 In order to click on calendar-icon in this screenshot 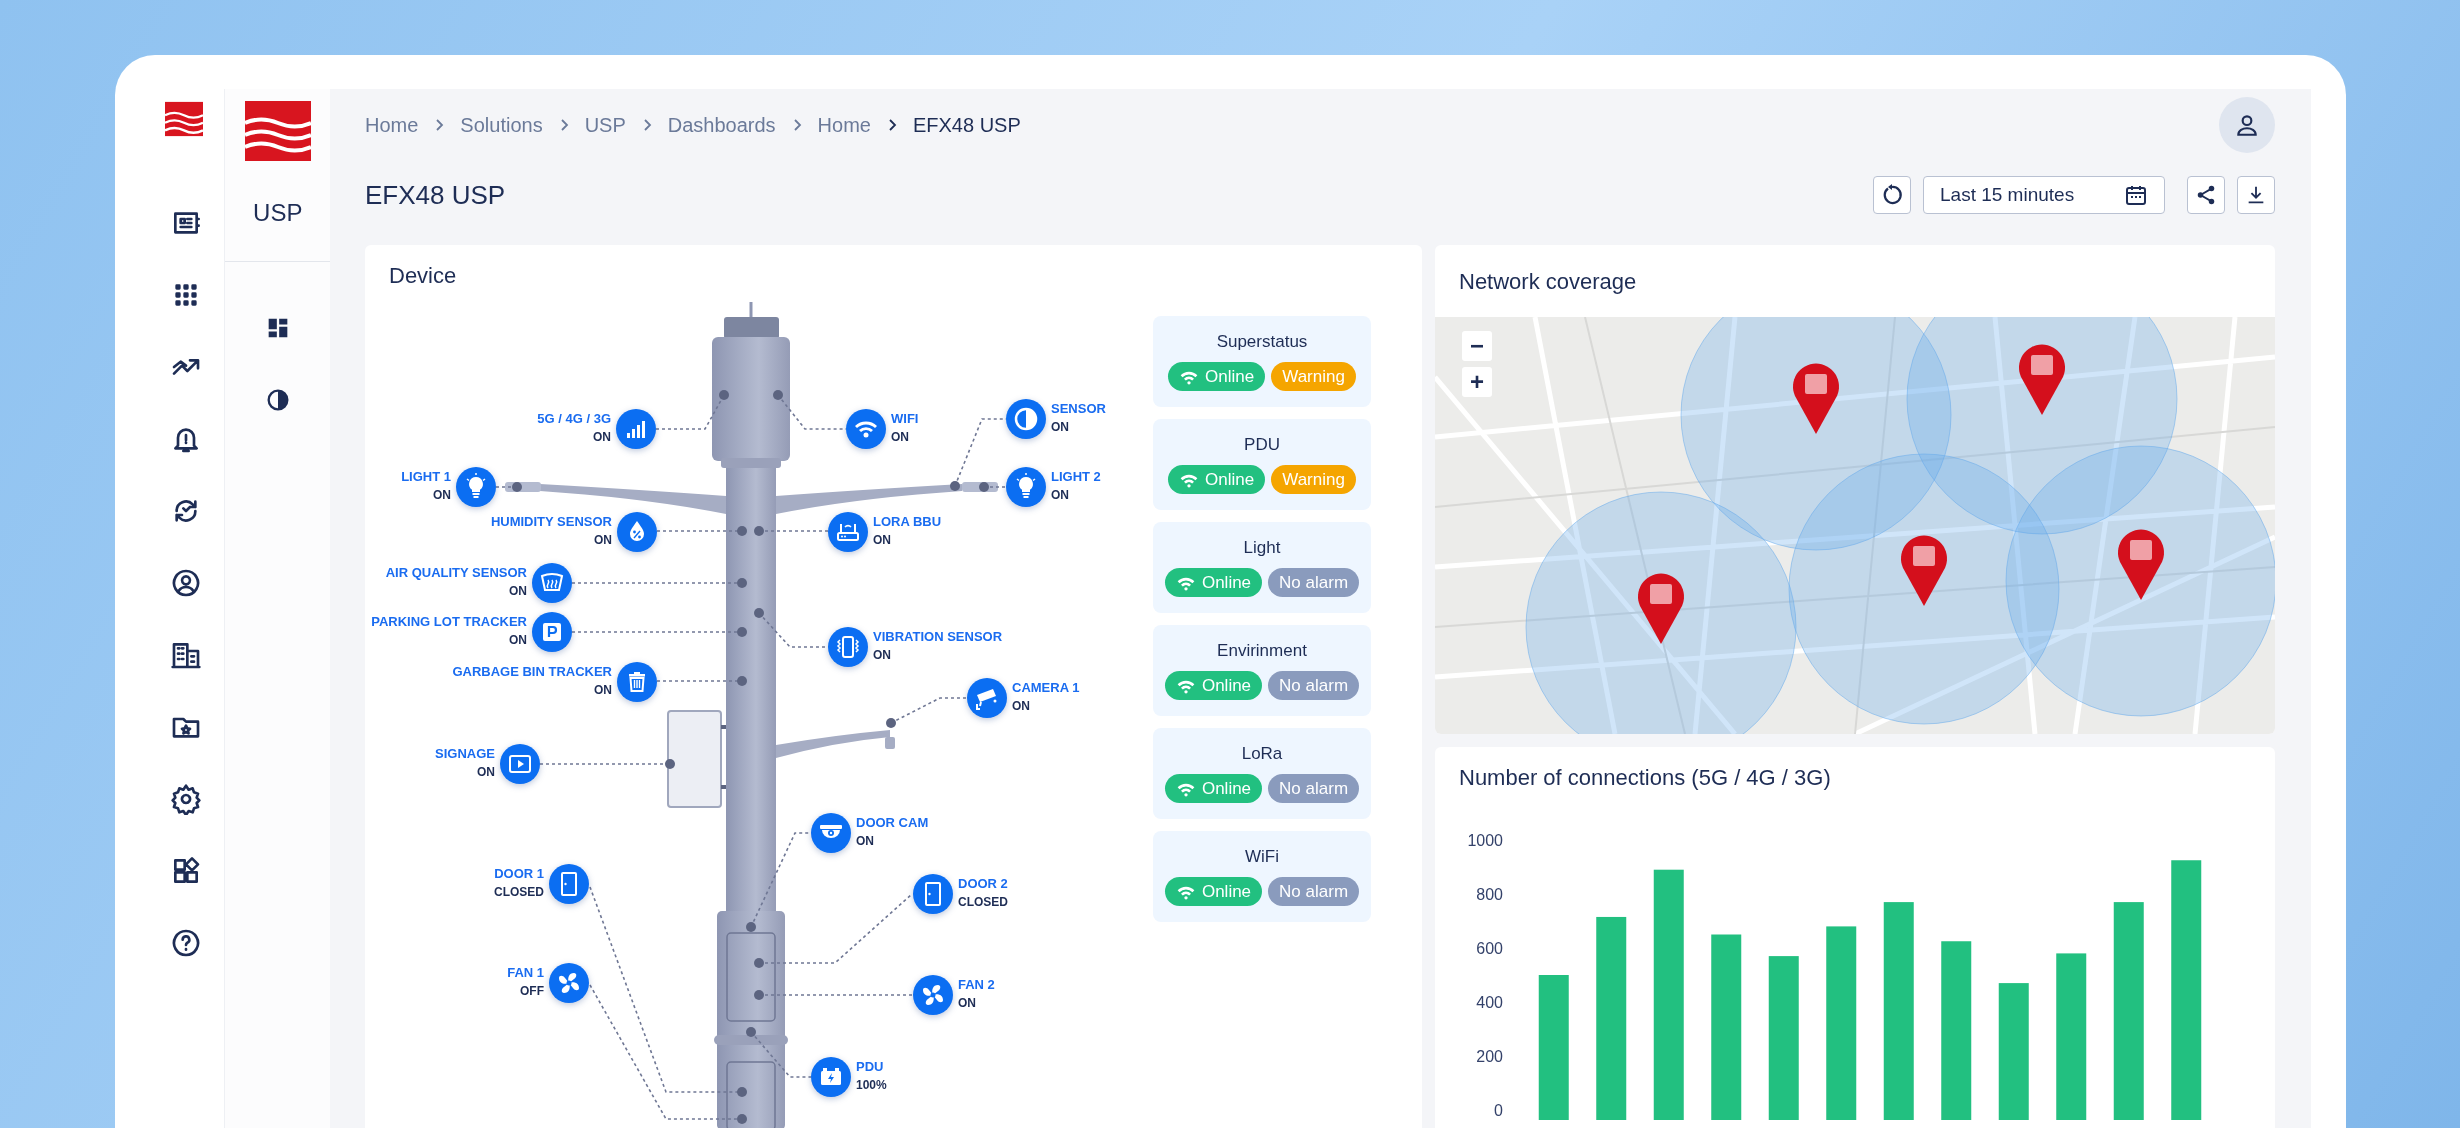, I will do `click(2136, 195)`.